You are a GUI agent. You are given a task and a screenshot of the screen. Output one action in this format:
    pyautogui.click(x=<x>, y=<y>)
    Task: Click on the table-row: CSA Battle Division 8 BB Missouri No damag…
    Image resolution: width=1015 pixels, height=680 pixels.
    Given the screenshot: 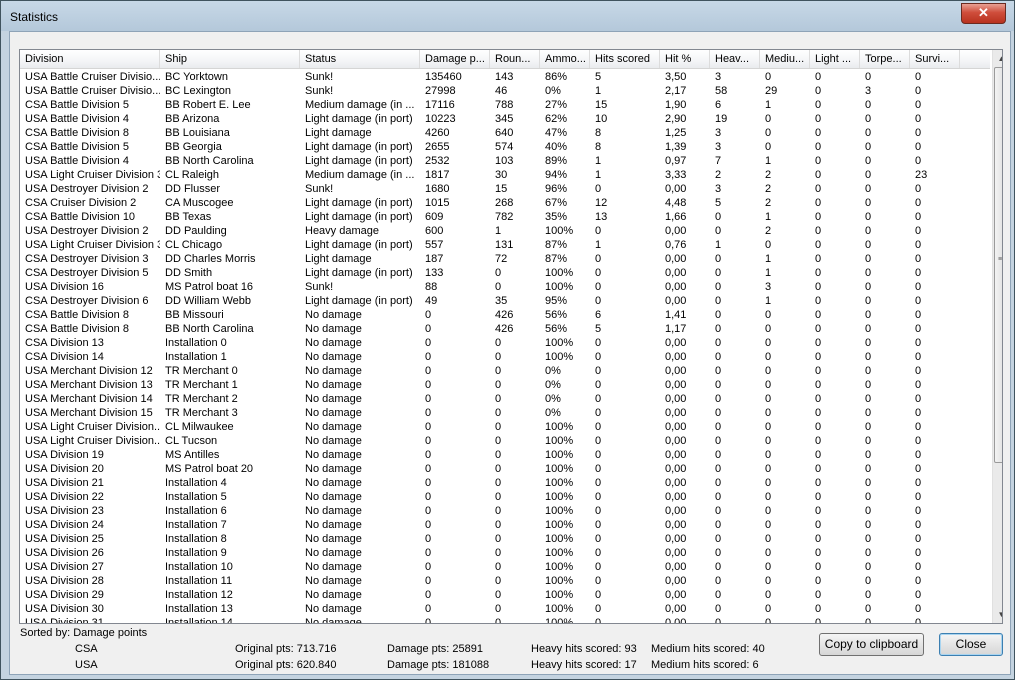 What is the action you would take?
    pyautogui.click(x=505, y=315)
    